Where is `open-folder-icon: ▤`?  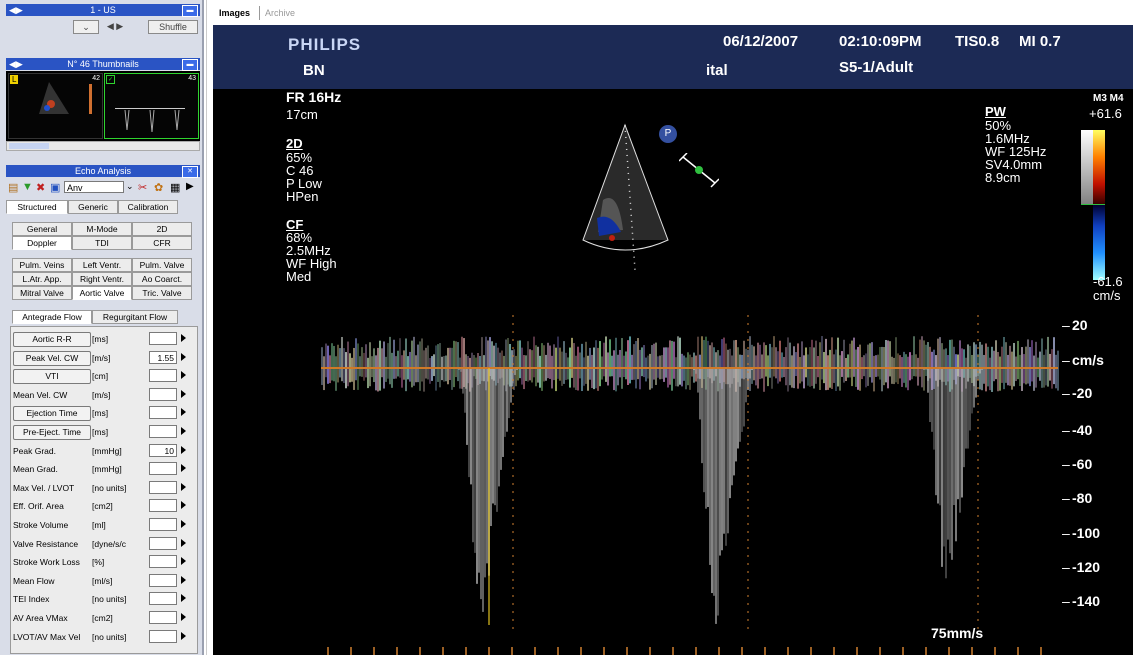
open-folder-icon: ▤ is located at coordinates (13, 187).